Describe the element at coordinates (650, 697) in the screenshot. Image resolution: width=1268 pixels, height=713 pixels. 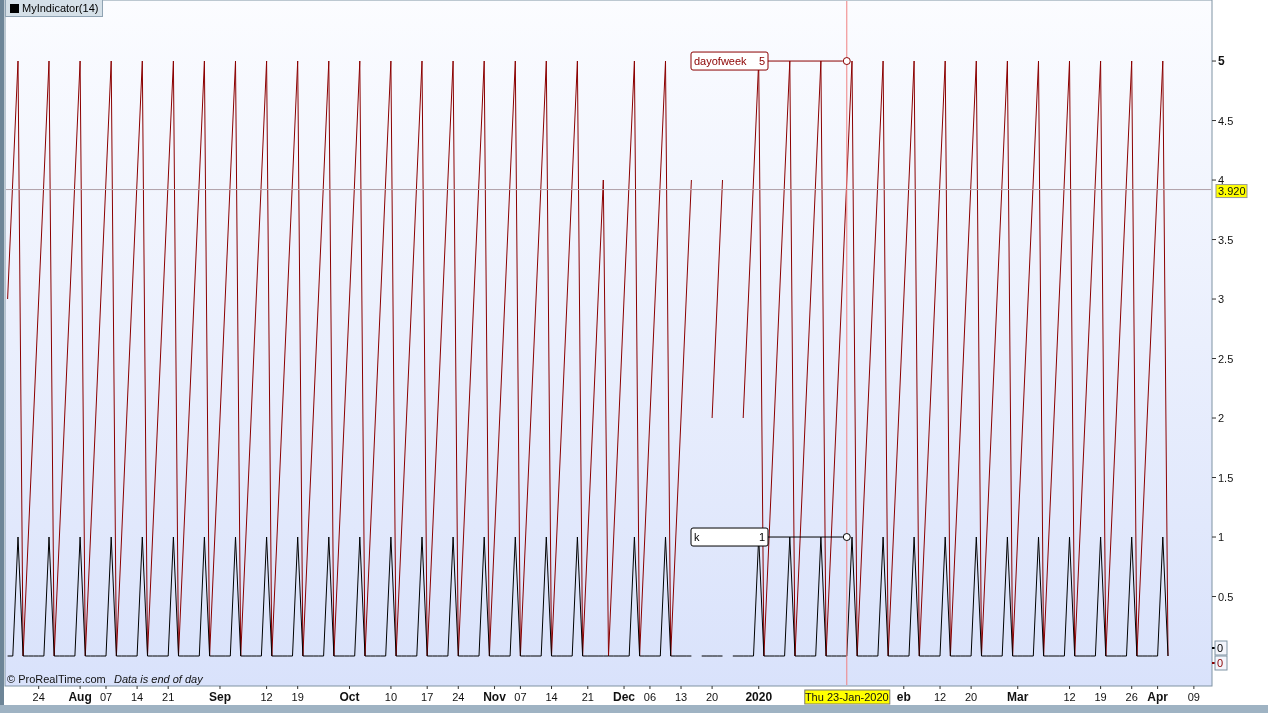
I see `axis-label: 06` at that location.